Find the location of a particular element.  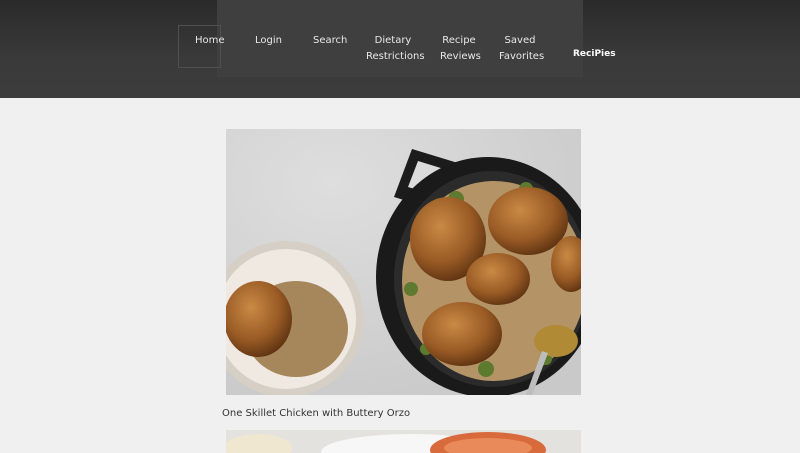

recipe-title: One Skillet Chicken with Buttery Orzo is located at coordinates (316, 414).